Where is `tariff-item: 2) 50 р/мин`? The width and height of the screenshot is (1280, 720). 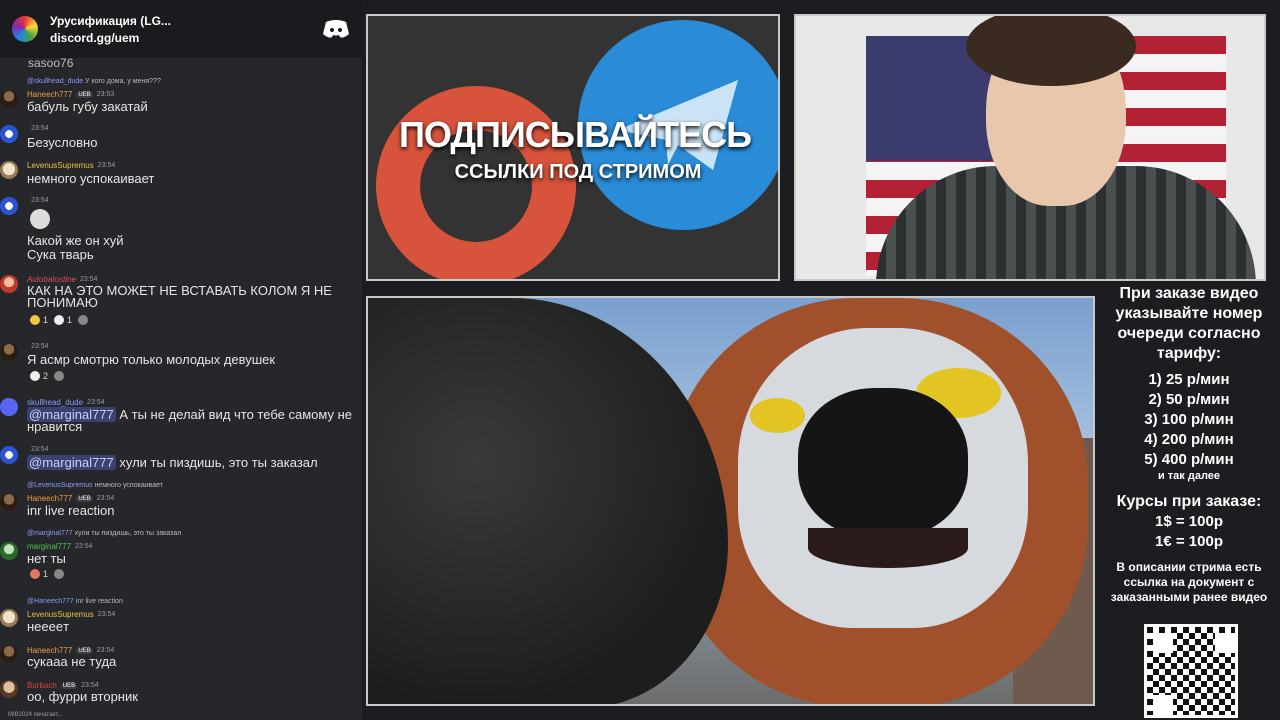 tariff-item: 2) 50 р/мин is located at coordinates (1189, 399).